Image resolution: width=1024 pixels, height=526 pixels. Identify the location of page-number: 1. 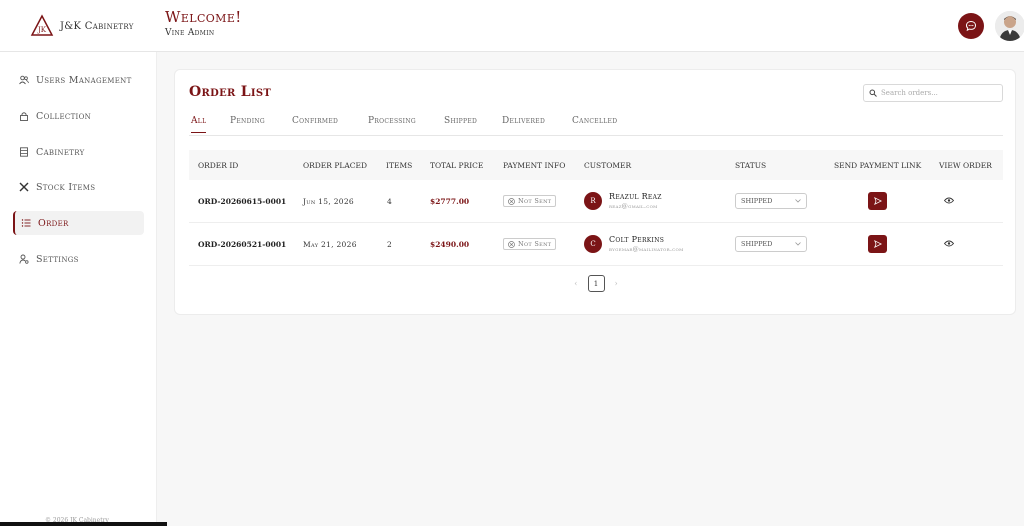
(596, 283).